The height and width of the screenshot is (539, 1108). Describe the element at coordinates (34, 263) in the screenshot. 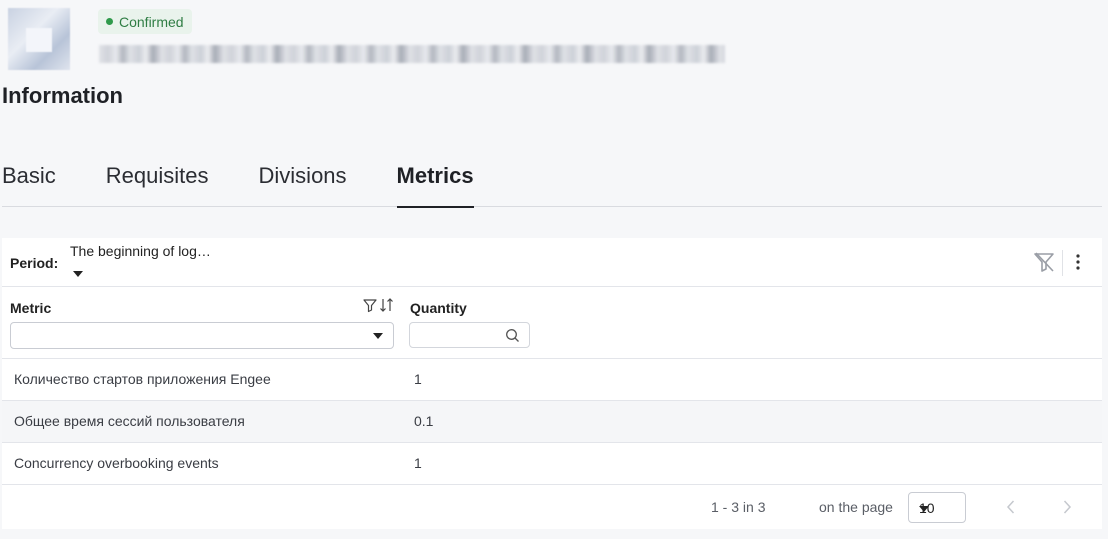

I see `period-label: Period:` at that location.